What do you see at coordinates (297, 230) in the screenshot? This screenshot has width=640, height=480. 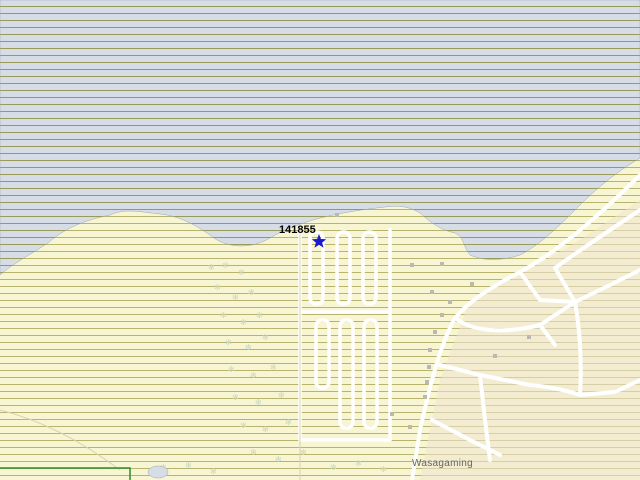 I see `marker-label: 141855` at bounding box center [297, 230].